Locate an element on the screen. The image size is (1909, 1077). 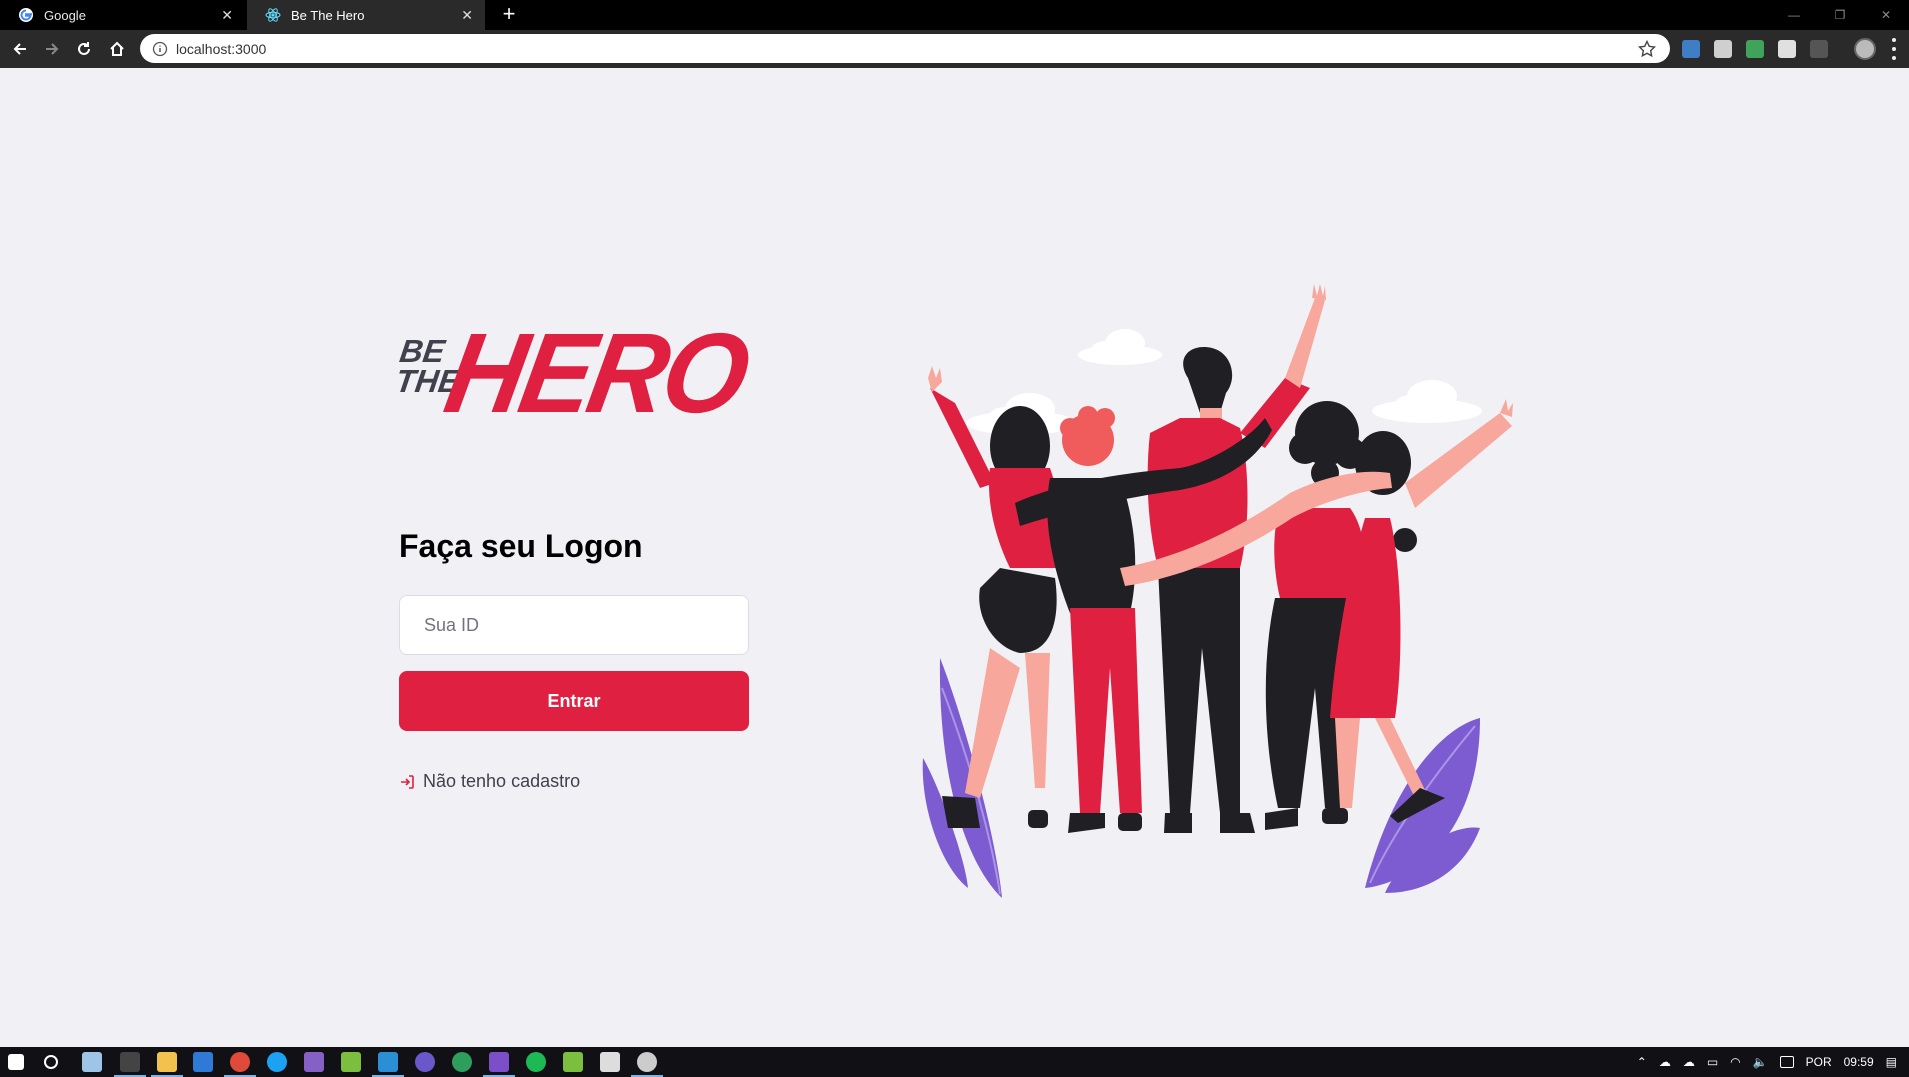
minimize-icon: — is located at coordinates (1794, 15).